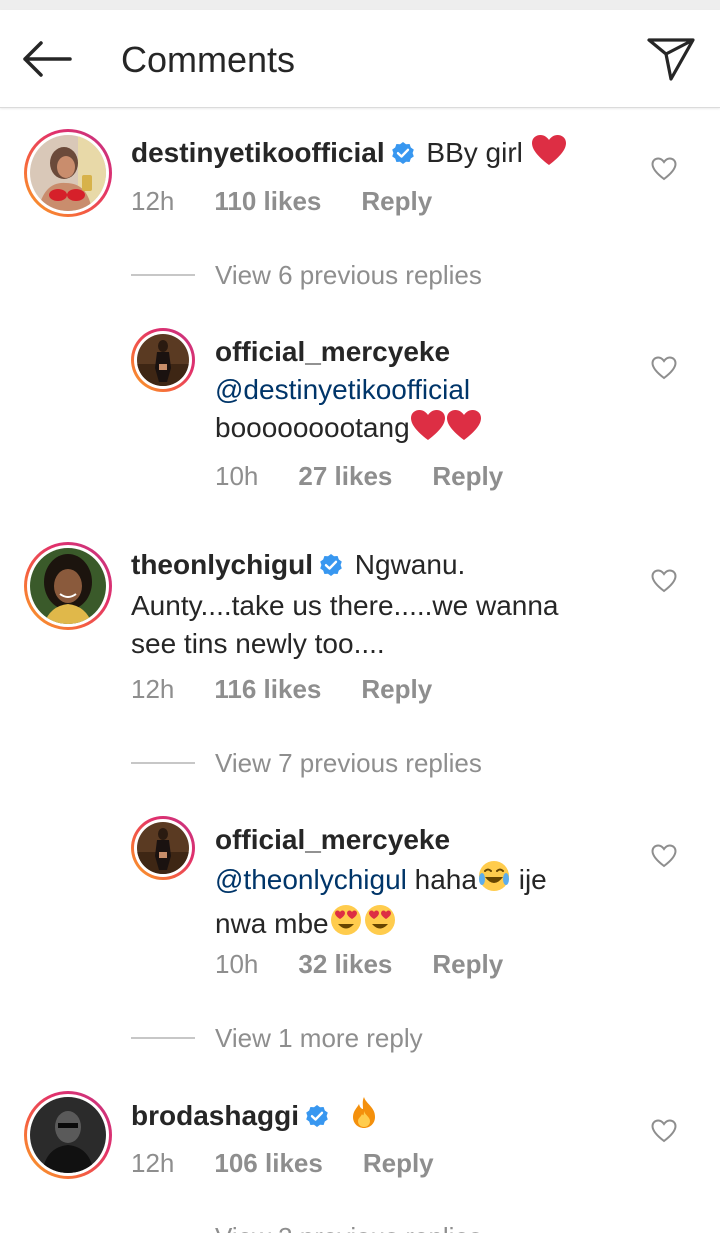  I want to click on reply-meta: 10h 27 likes Reply, so click(359, 476).